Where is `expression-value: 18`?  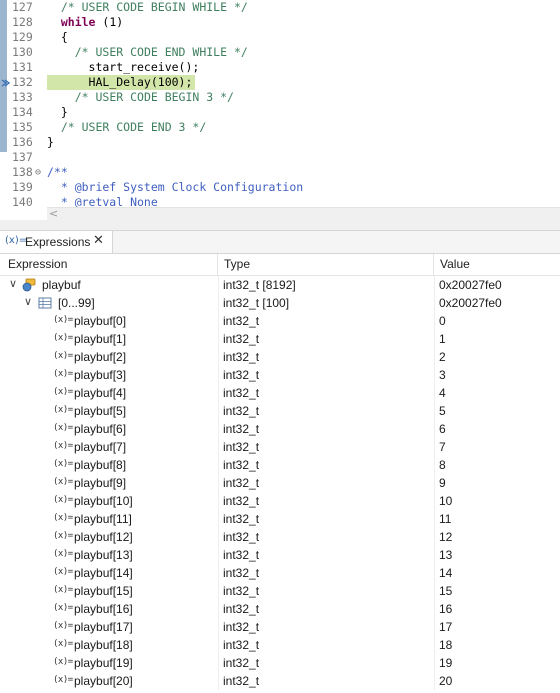 expression-value: 18 is located at coordinates (445, 645).